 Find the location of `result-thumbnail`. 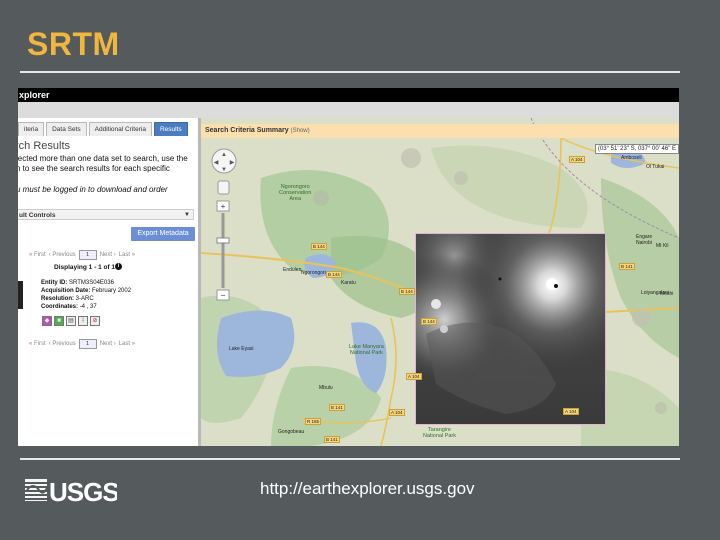

result-thumbnail is located at coordinates (20, 295).